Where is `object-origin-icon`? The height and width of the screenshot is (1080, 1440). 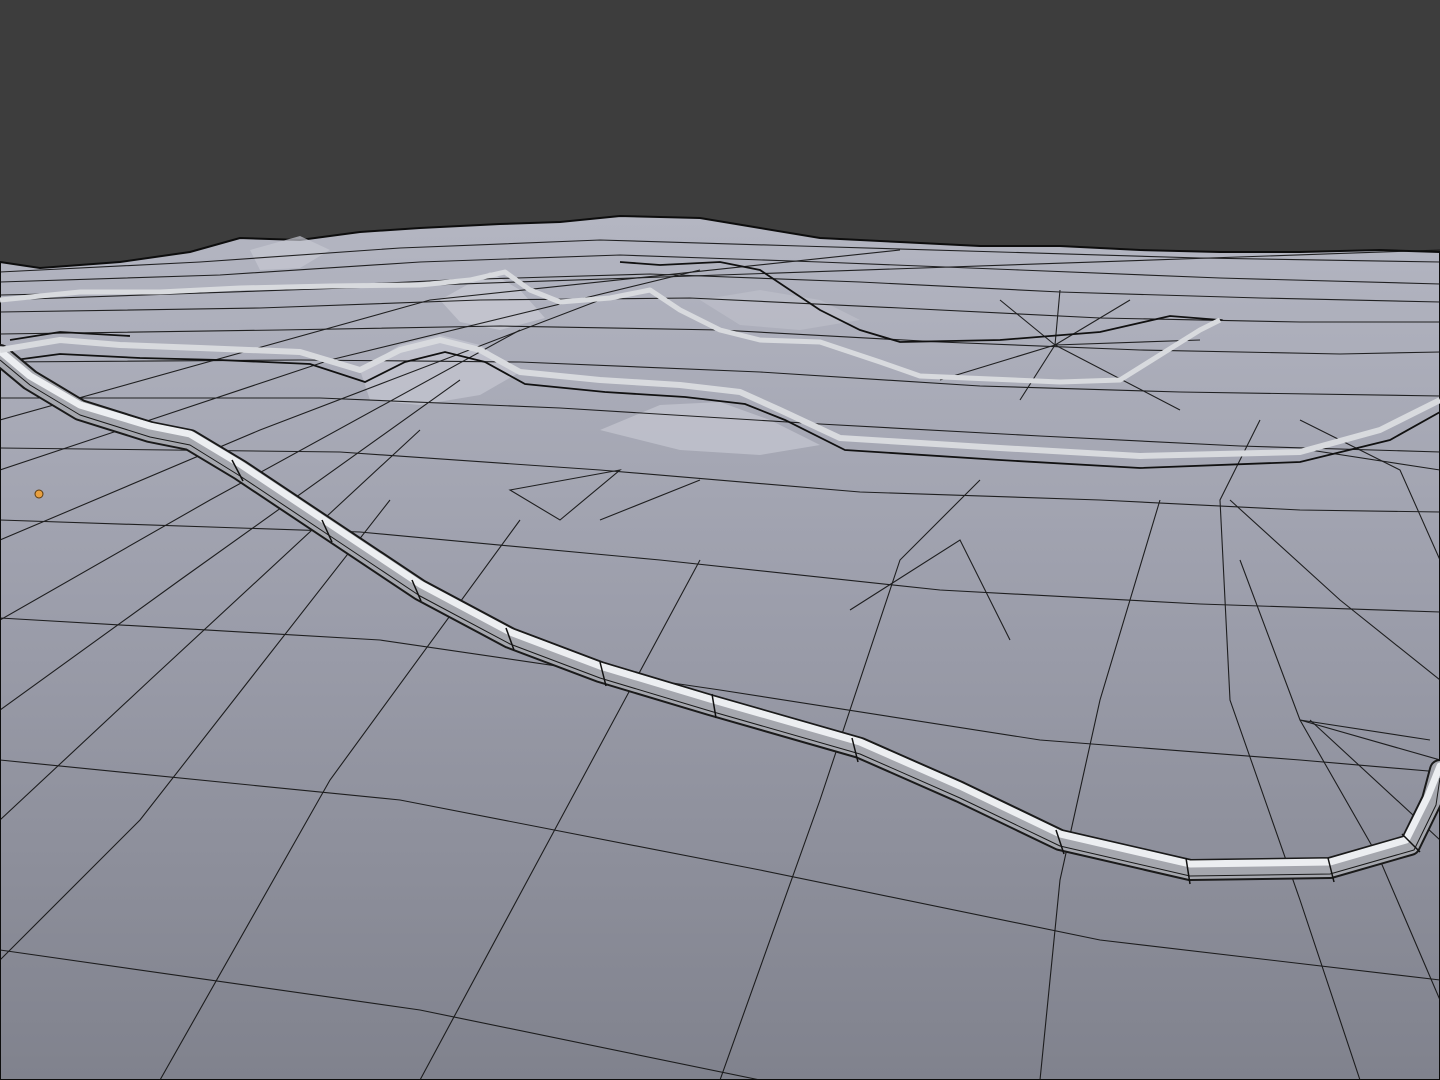
object-origin-icon is located at coordinates (39, 494).